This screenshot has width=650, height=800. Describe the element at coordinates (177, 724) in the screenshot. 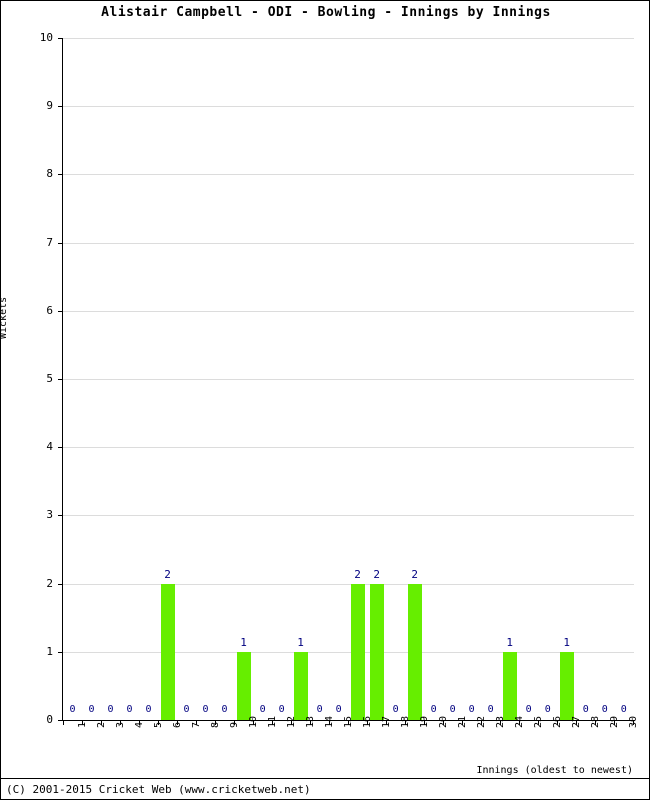

I see `x-tick-label: 6` at that location.